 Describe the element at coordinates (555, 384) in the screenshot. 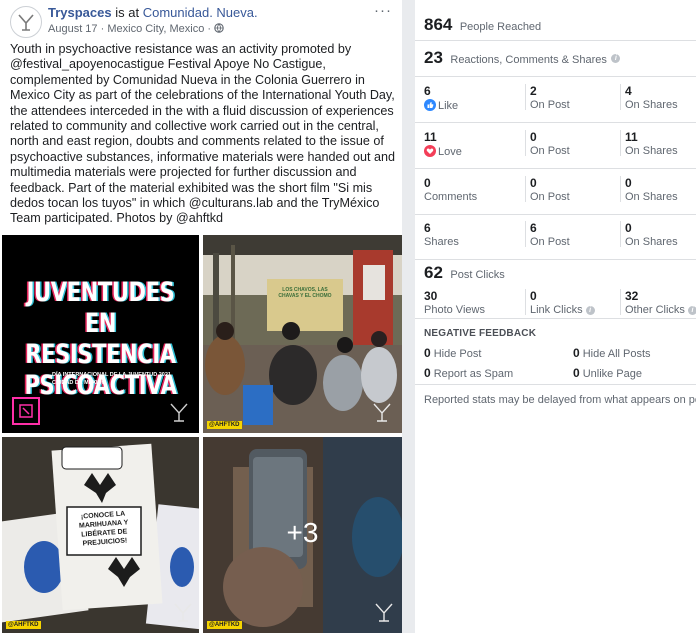

I see `divider` at that location.